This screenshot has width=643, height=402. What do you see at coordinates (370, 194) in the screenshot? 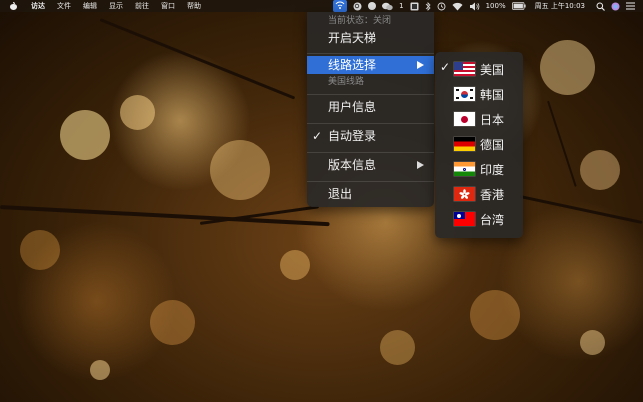
I see `menu-item-quit: 退出` at bounding box center [370, 194].